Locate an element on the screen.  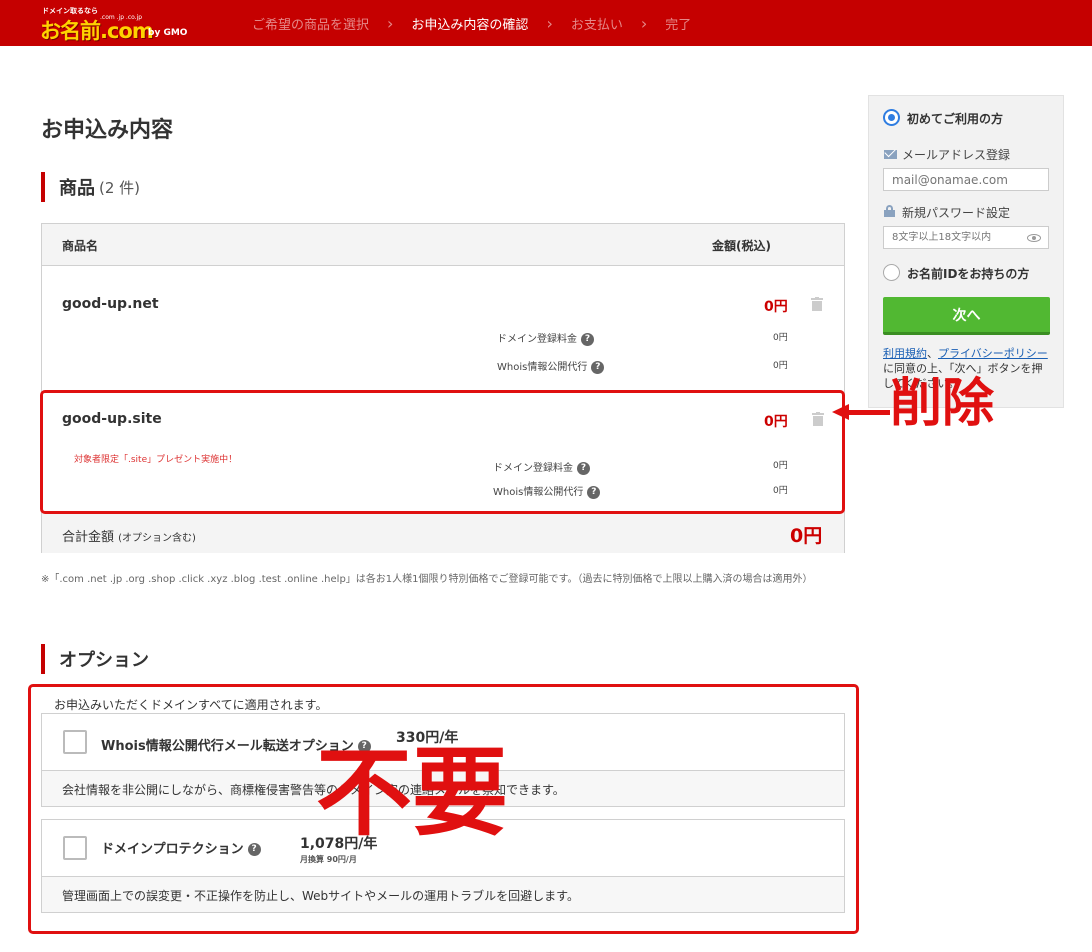
total-value: 0円 is located at coordinates (806, 536).